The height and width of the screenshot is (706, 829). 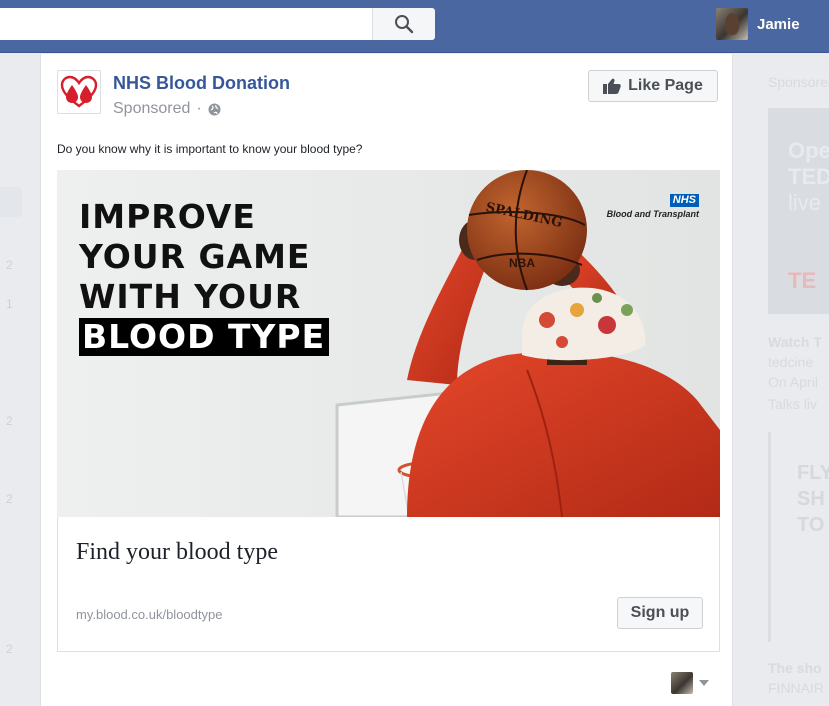 I want to click on sponsored-ad-thumbnail: Ope TED live TE, so click(x=798, y=211).